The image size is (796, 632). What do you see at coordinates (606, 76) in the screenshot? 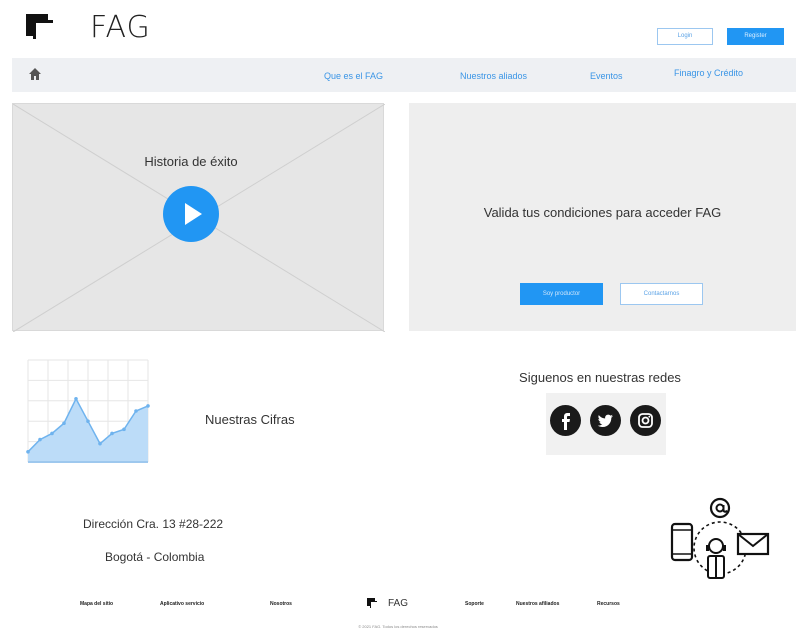
I see `nav-item-eventos: Eventos` at bounding box center [606, 76].